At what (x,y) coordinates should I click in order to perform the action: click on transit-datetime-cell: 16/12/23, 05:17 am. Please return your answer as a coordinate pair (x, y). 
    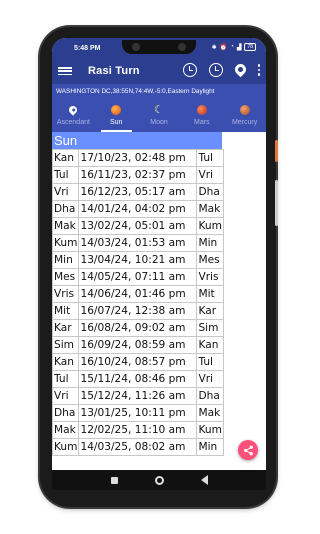
    Looking at the image, I should click on (138, 192).